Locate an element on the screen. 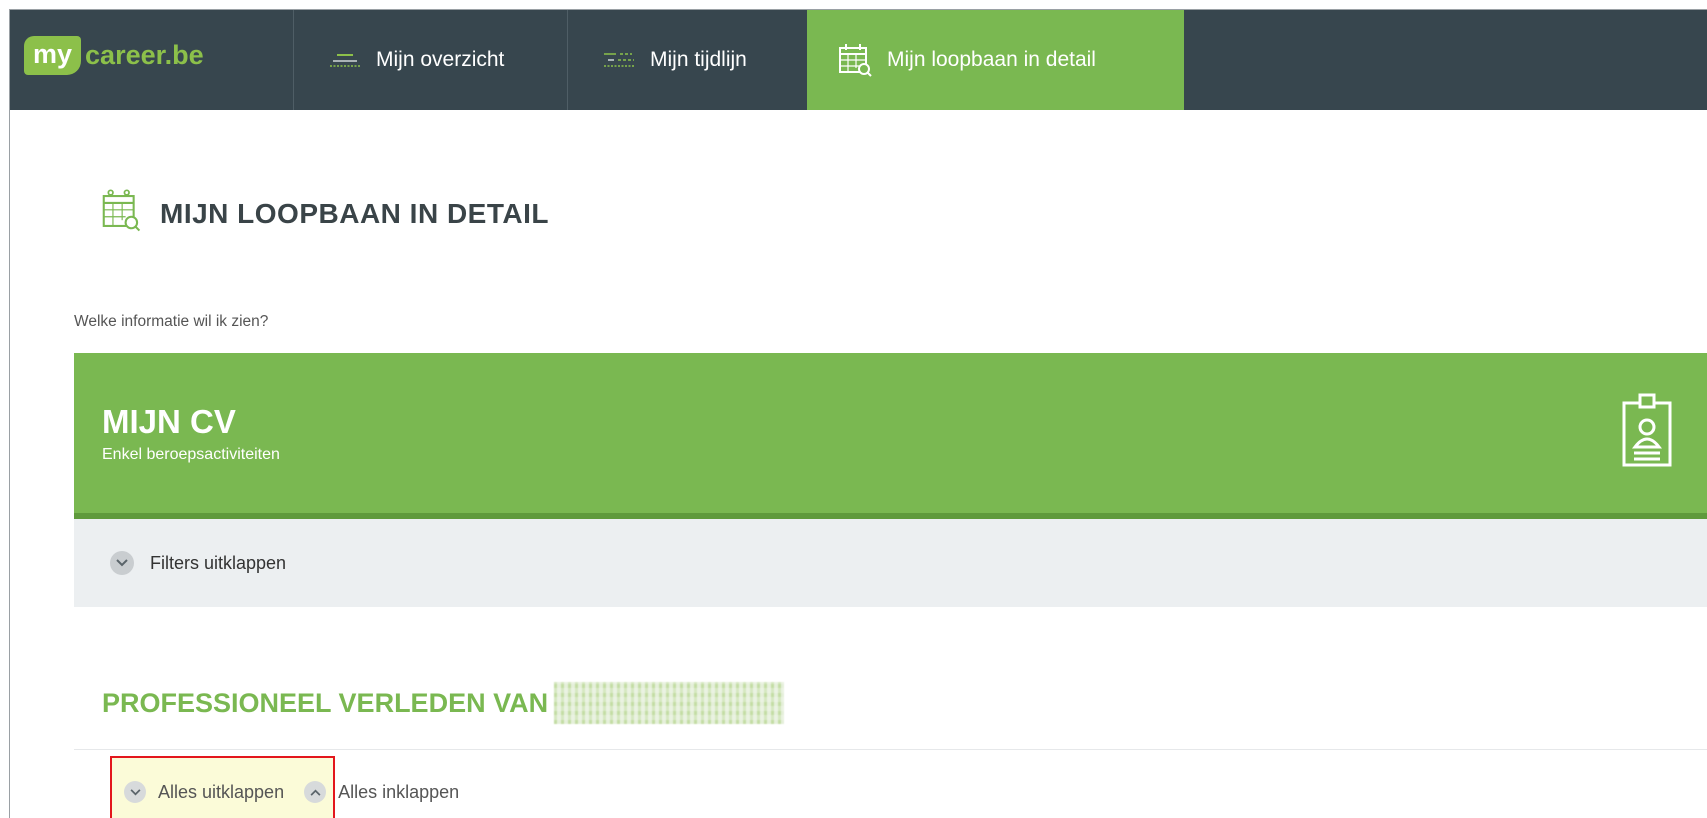 This screenshot has height=818, width=1707. tab-mijn-loopbaan-in-detail: Mijn loopbaan in detail is located at coordinates (995, 60).